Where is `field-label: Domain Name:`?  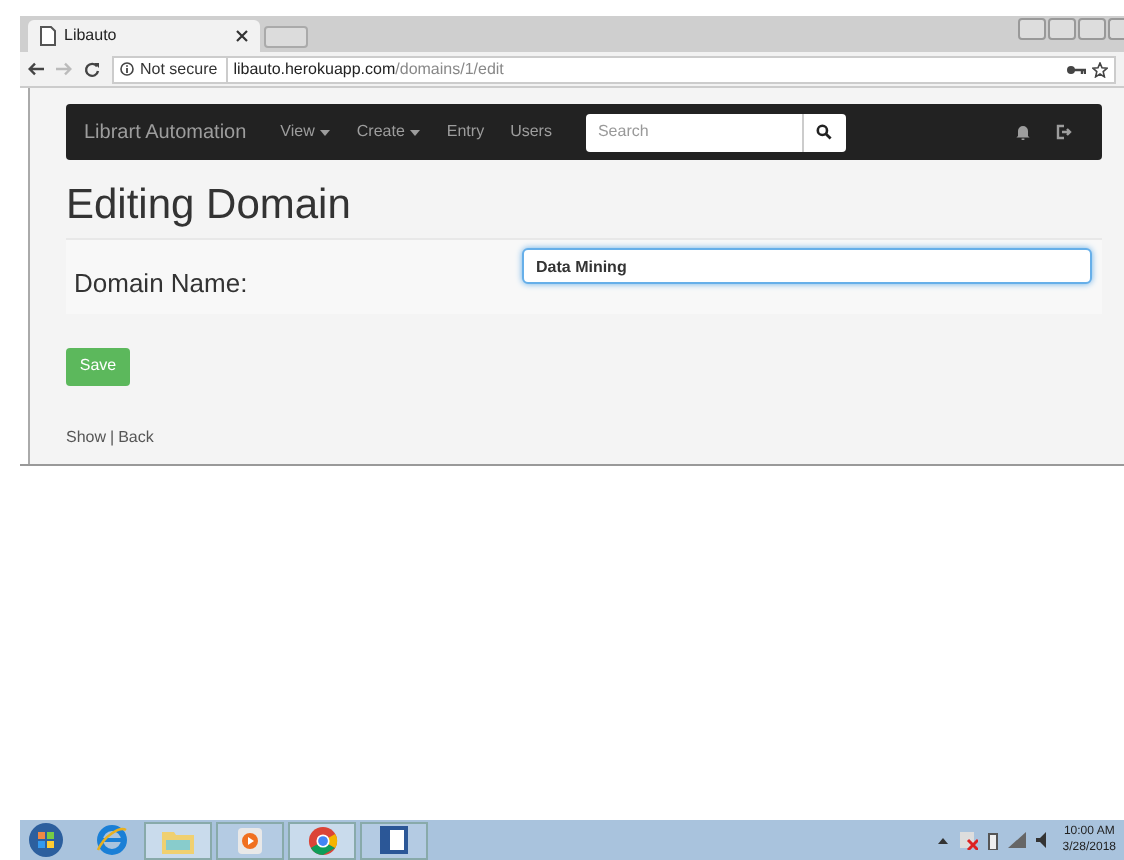
field-label: Domain Name: is located at coordinates (161, 283).